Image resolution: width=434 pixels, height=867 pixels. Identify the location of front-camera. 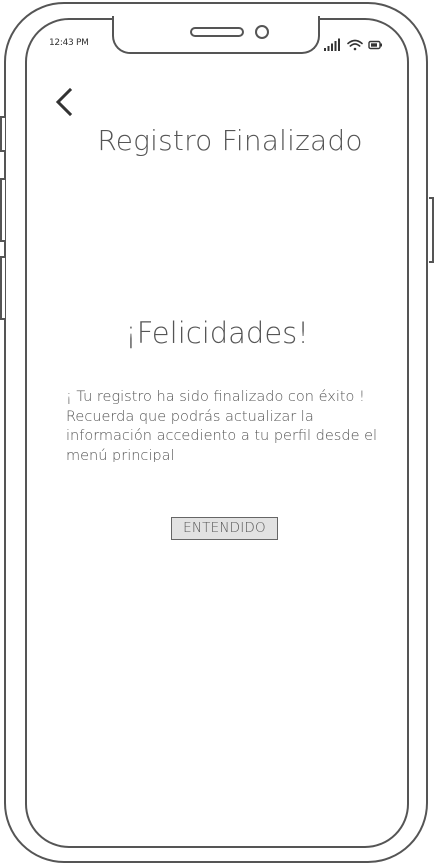
(262, 32).